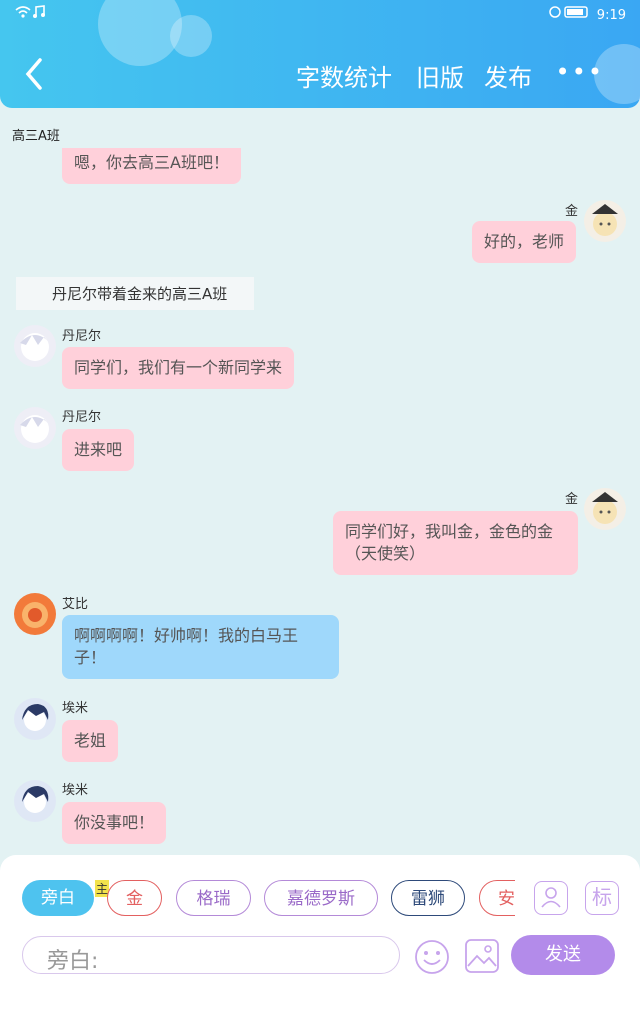  I want to click on narration-text: 丹尼尔带着金来的高三A班, so click(140, 294).